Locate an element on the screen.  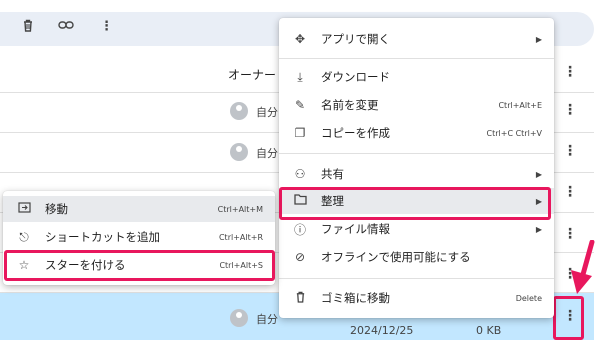
file-size: 0 KB is located at coordinates (489, 330).